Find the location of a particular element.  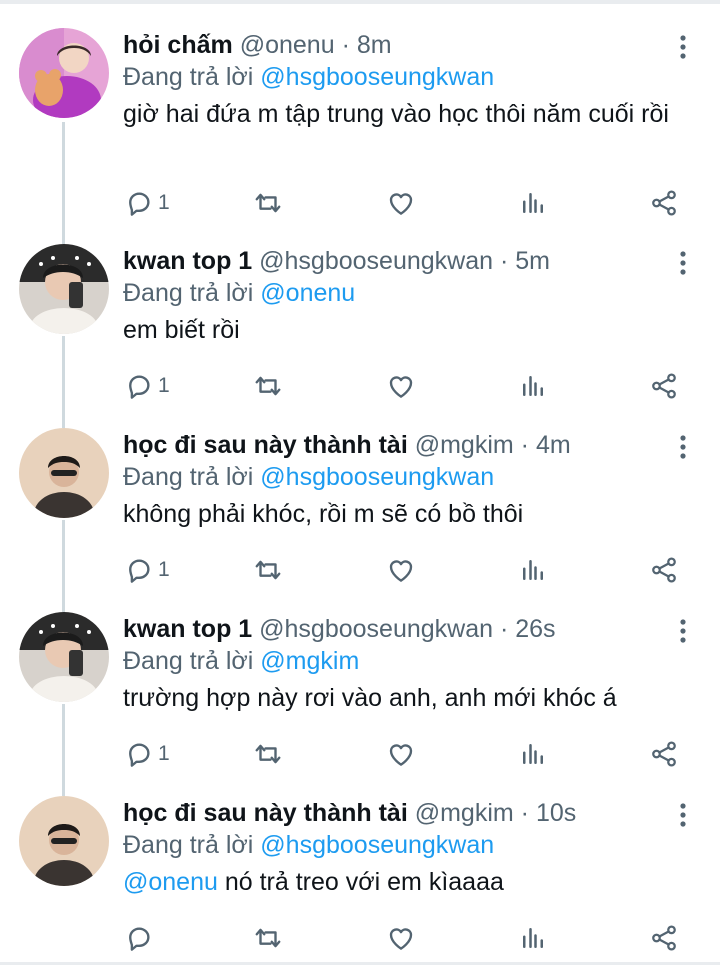

tweet-header: kwan top 1 @hsgbooseungkwan · 26s is located at coordinates (391, 629).